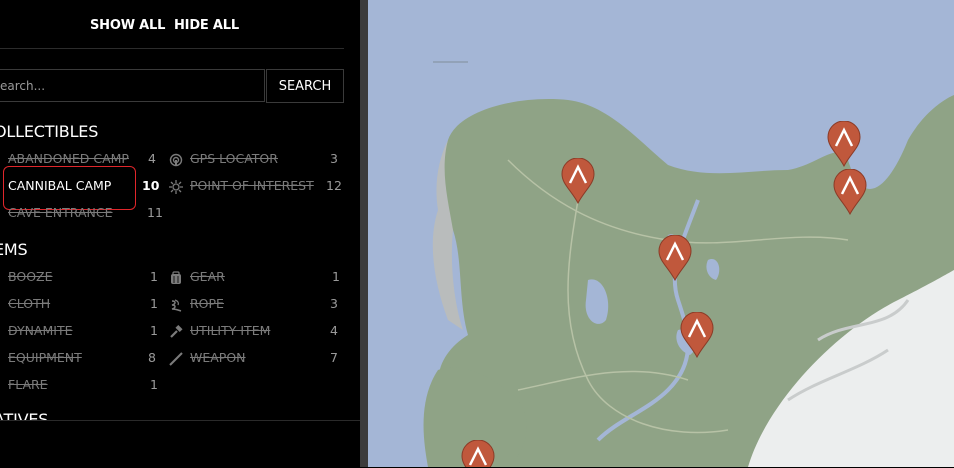 Image resolution: width=954 pixels, height=468 pixels. I want to click on count-booze: 1, so click(154, 276).